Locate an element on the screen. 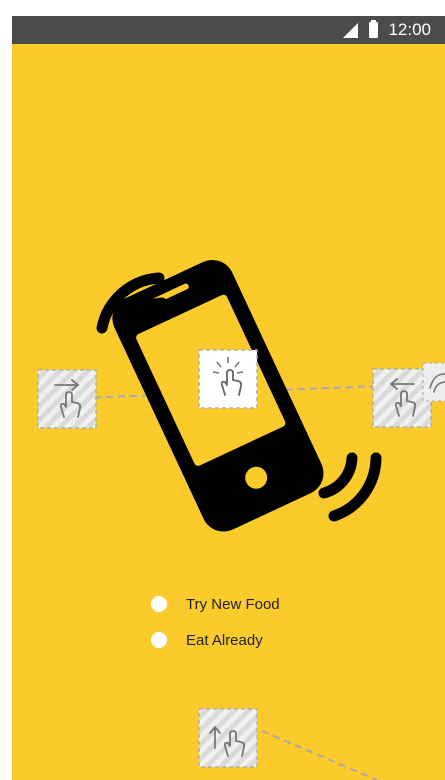  swipe-right-gesture-icon is located at coordinates (67, 399).